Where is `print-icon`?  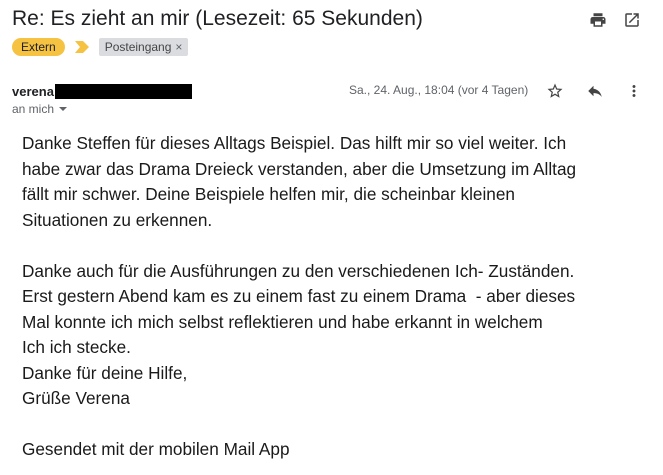 print-icon is located at coordinates (598, 20).